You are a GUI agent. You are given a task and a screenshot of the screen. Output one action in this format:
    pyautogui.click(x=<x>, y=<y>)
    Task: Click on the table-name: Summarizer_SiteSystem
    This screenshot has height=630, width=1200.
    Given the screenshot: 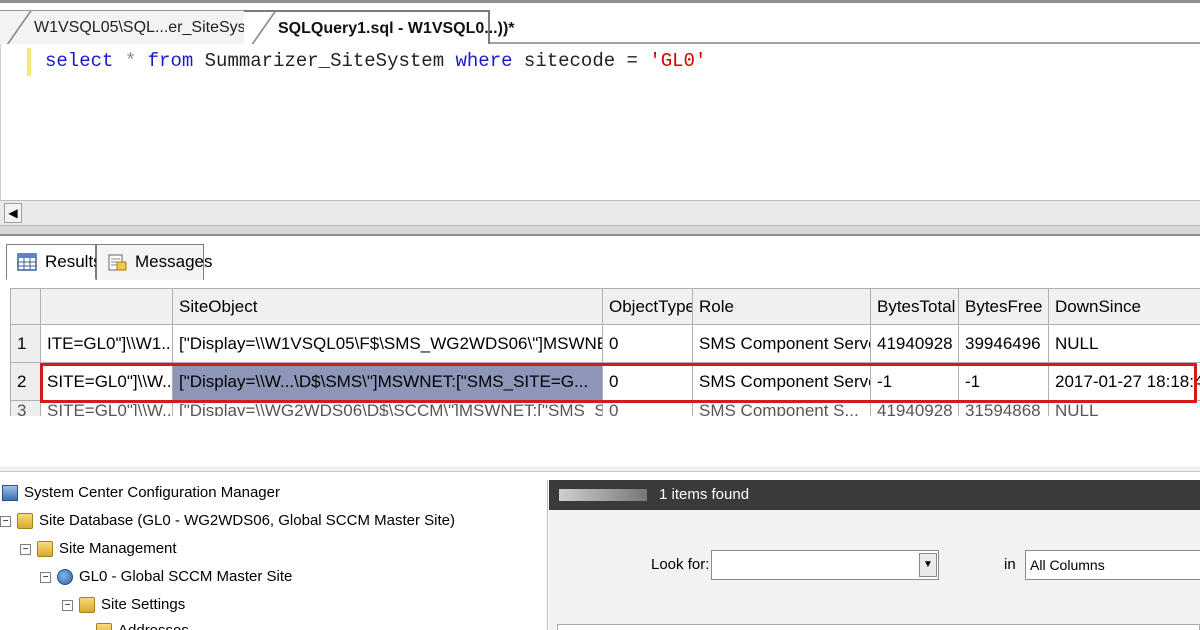 What is the action you would take?
    pyautogui.click(x=324, y=61)
    